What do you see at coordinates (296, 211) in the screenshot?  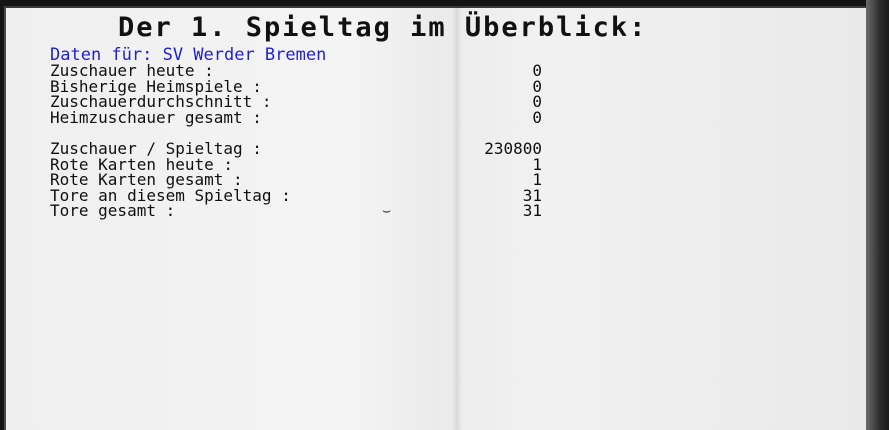 I see `stat-row: Tore gesamt : 31` at bounding box center [296, 211].